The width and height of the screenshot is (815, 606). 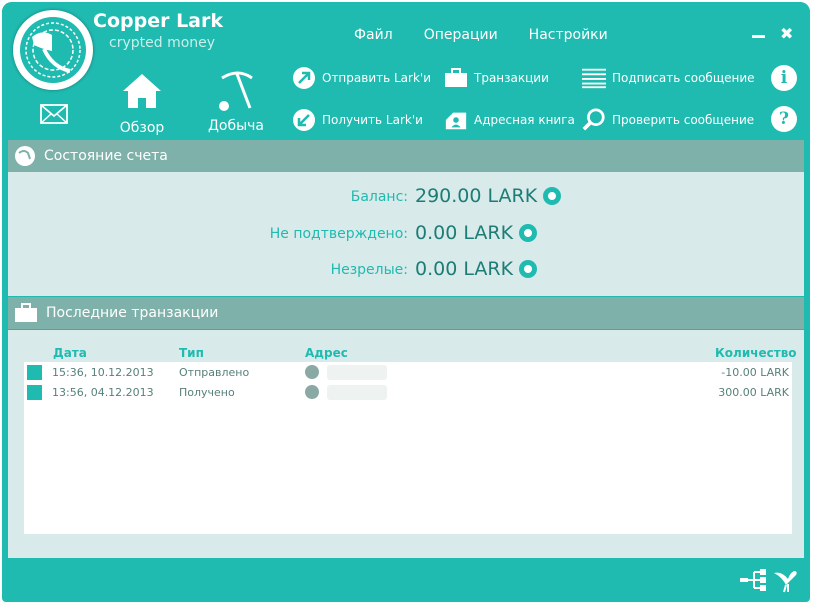 I want to click on col-amount: Количество, so click(x=756, y=353).